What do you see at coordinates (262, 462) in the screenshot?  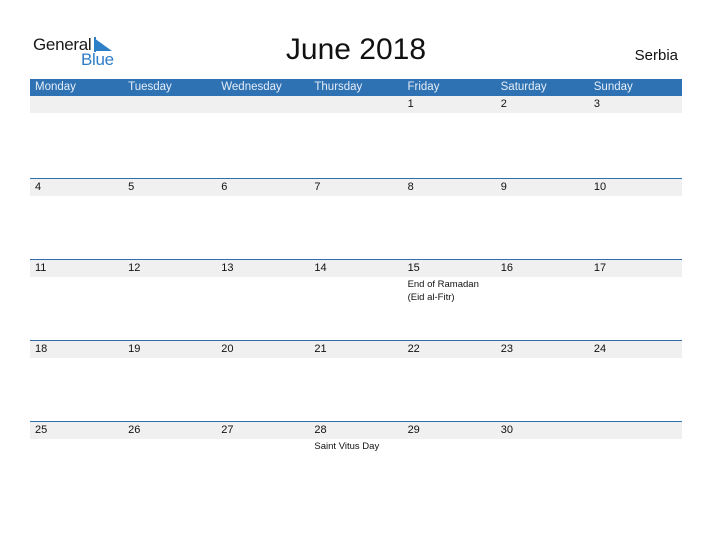 I see `day-cell: 27` at bounding box center [262, 462].